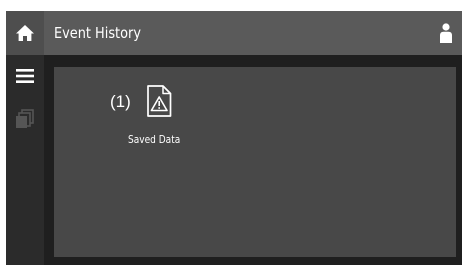 Image resolution: width=467 pixels, height=269 pixels. Describe the element at coordinates (253, 33) in the screenshot. I see `header-bar: Event History` at that location.